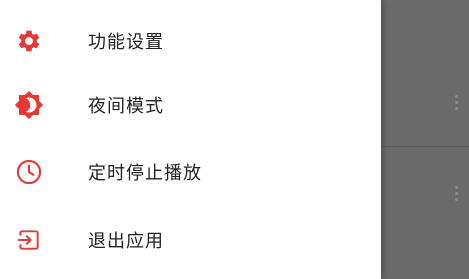 The width and height of the screenshot is (469, 279). I want to click on menu-item-label: 定时停止播放, so click(145, 173).